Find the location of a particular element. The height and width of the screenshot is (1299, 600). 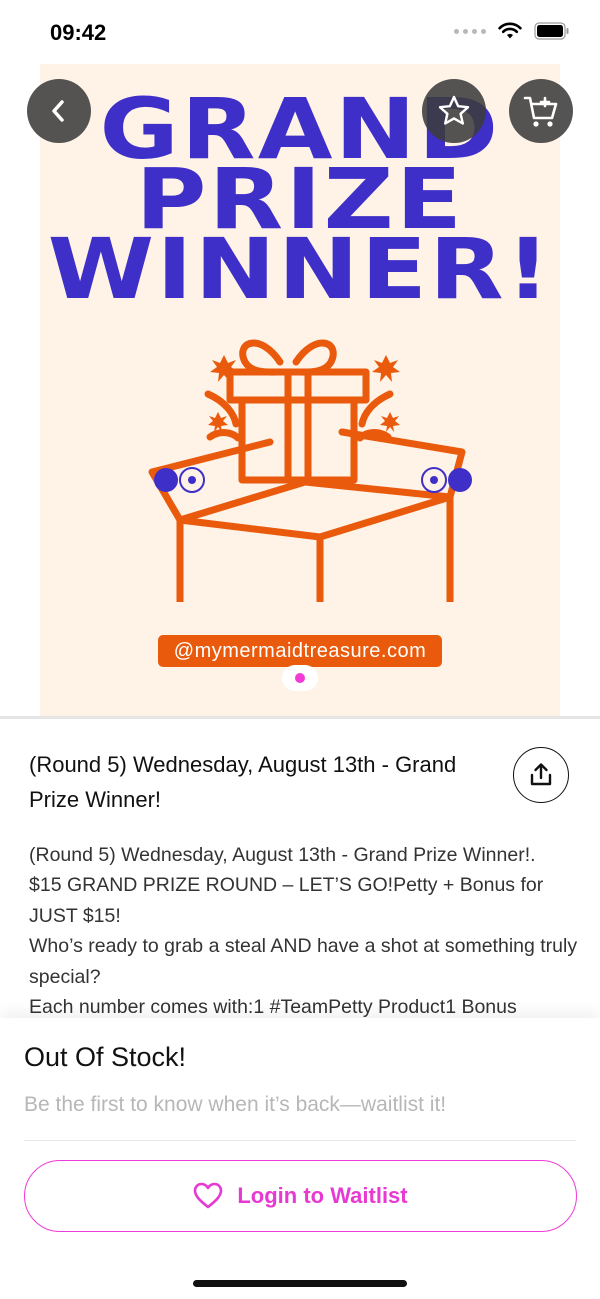

share-button is located at coordinates (541, 775).